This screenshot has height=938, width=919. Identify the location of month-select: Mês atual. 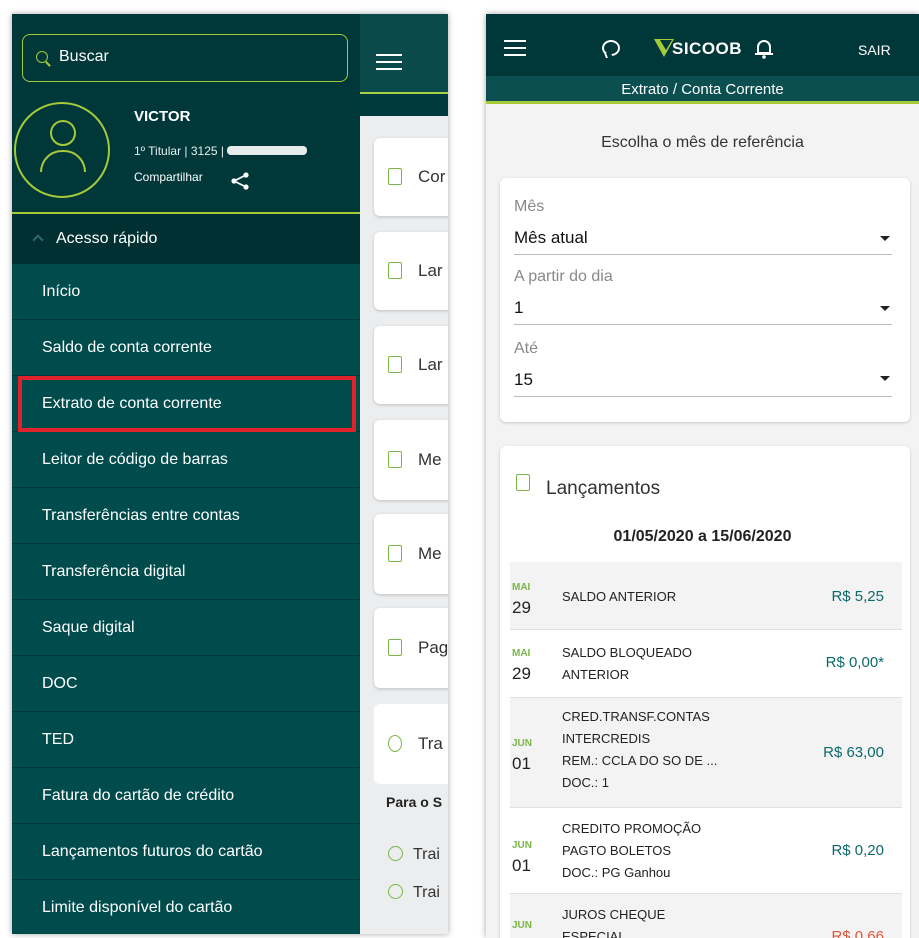
(551, 238).